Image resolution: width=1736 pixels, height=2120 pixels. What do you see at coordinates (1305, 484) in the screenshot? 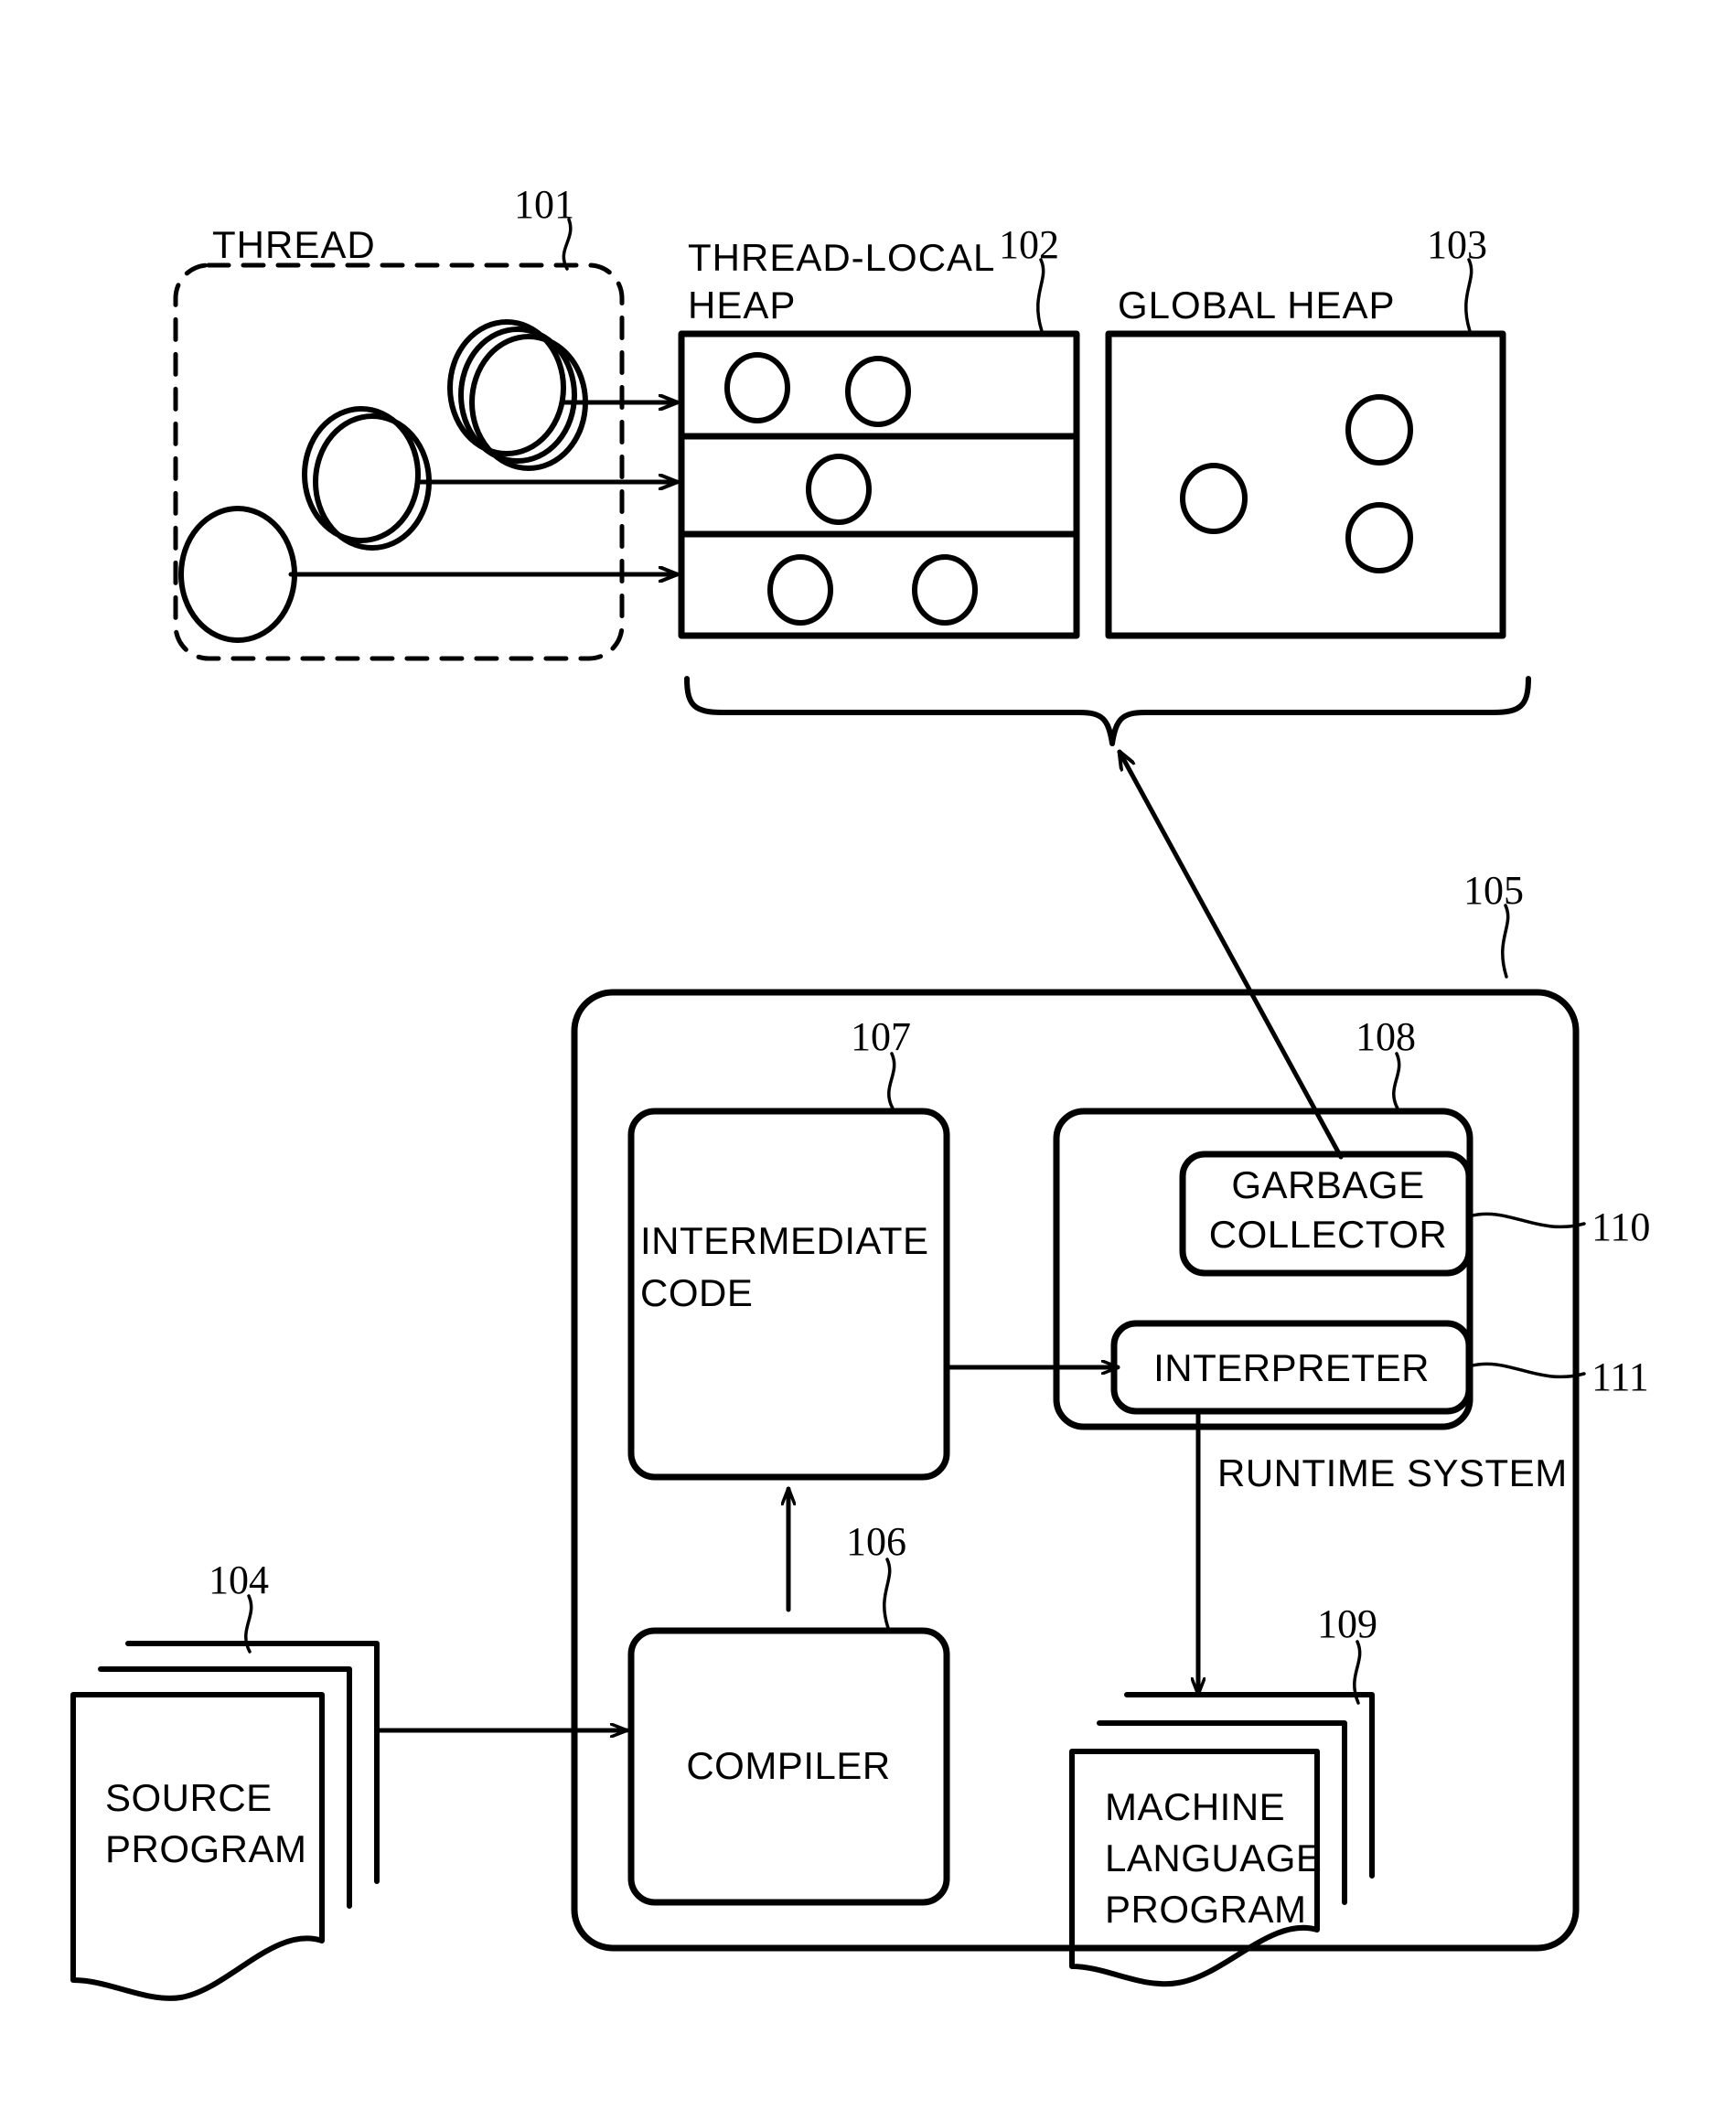
I see `global-heap-box` at bounding box center [1305, 484].